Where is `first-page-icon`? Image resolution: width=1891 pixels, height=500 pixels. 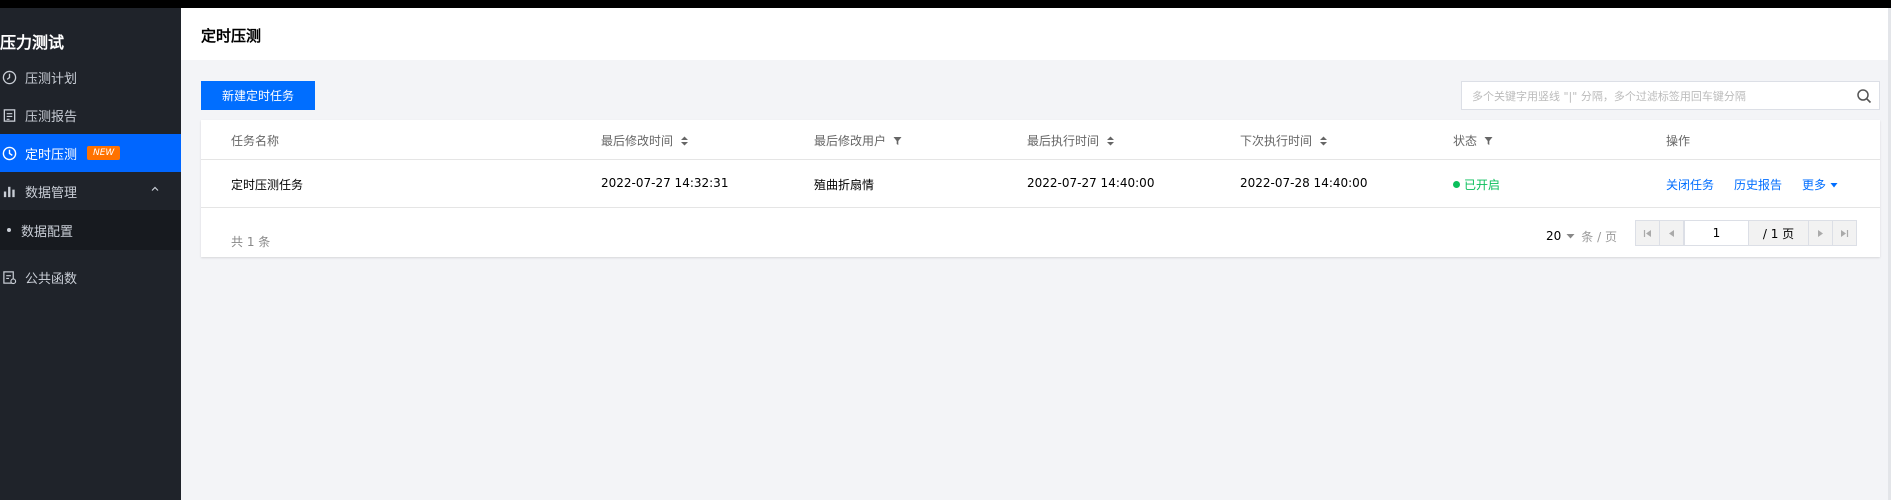 first-page-icon is located at coordinates (1647, 233).